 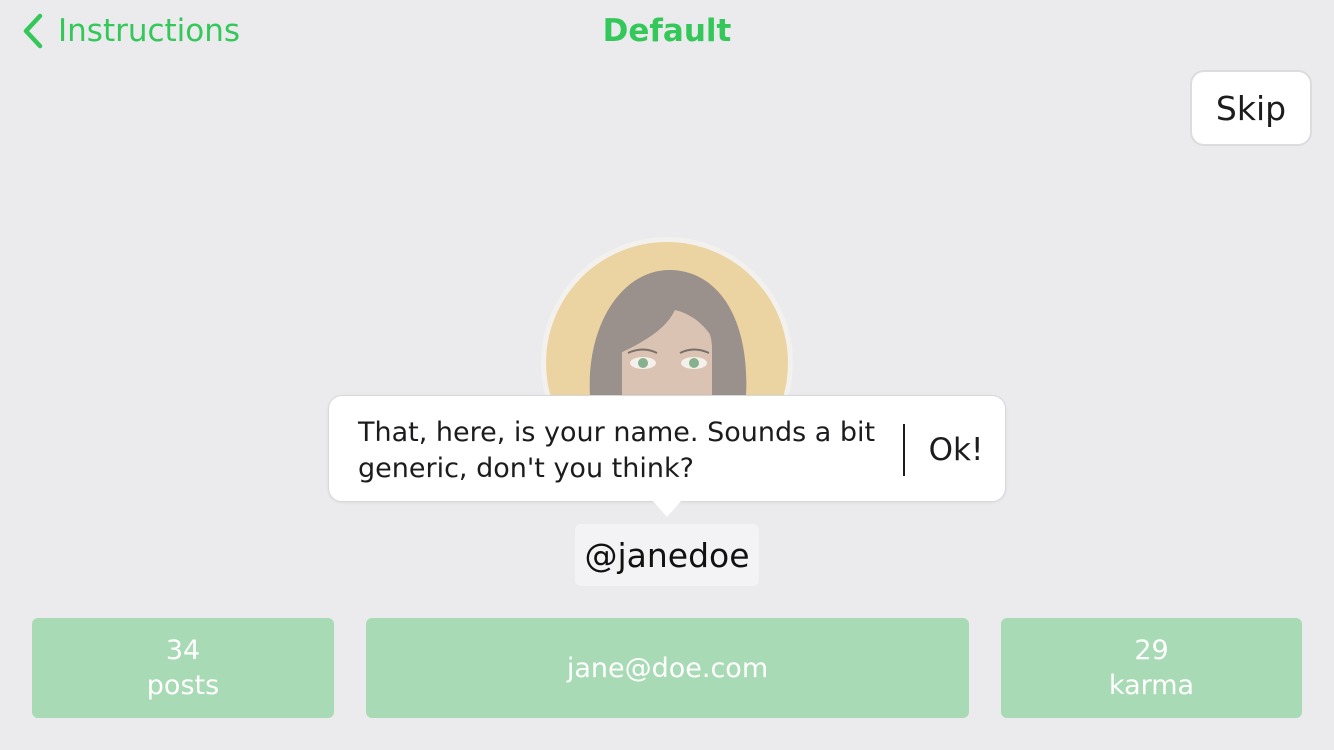 I want to click on email-stat: jane@doe.com, so click(x=667, y=668).